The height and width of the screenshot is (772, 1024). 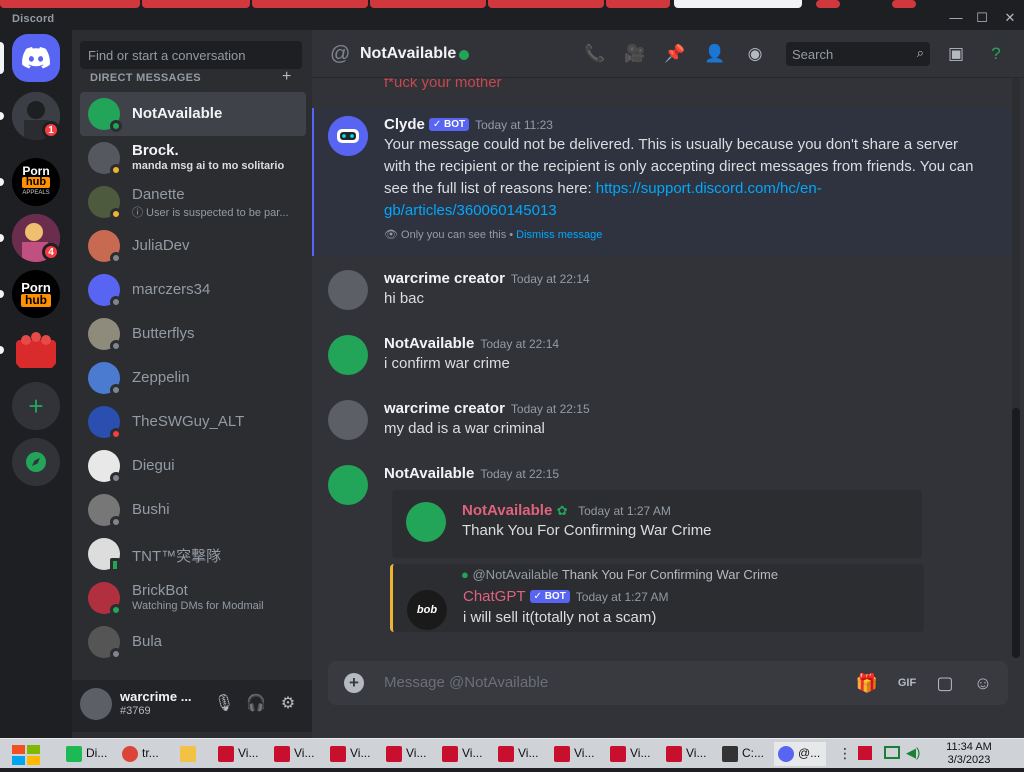 I want to click on clock-date: 3/3/2023, so click(x=969, y=760).